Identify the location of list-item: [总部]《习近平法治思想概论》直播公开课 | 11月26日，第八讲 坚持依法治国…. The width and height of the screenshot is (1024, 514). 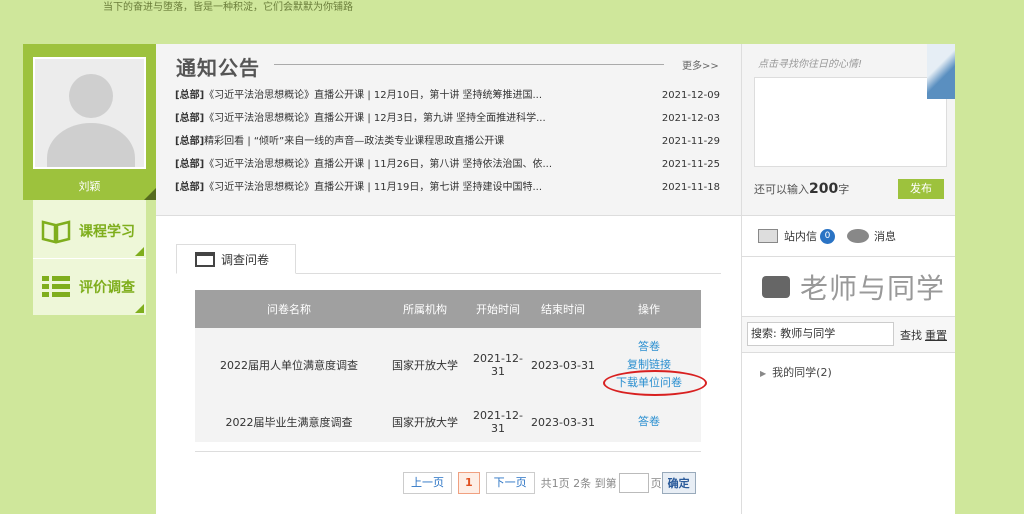
(447, 169).